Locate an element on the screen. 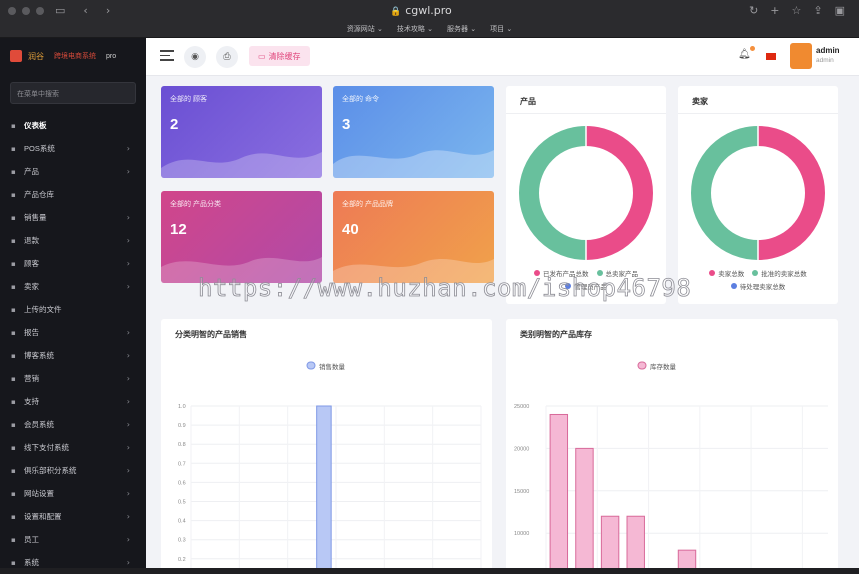 This screenshot has height=574, width=859. sidebar-item: ▪ 设置和配置 › is located at coordinates (73, 516).